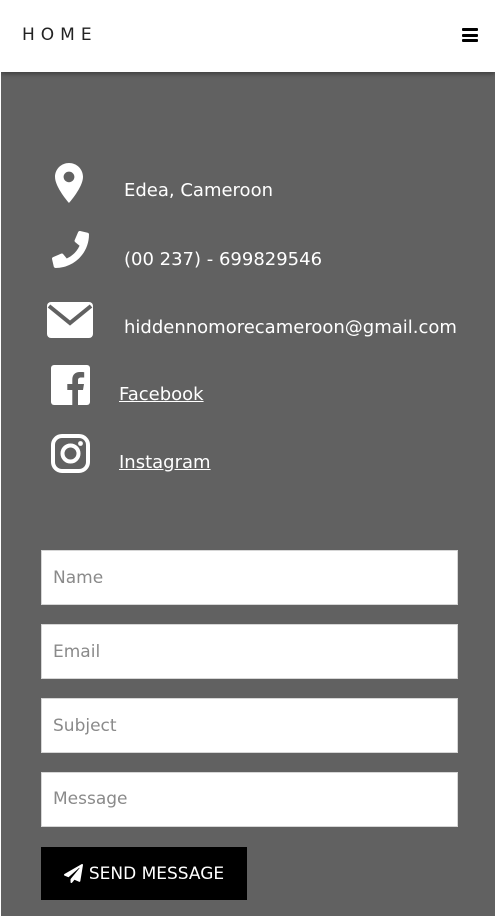  What do you see at coordinates (60, 35) in the screenshot?
I see `home-link: HOME` at bounding box center [60, 35].